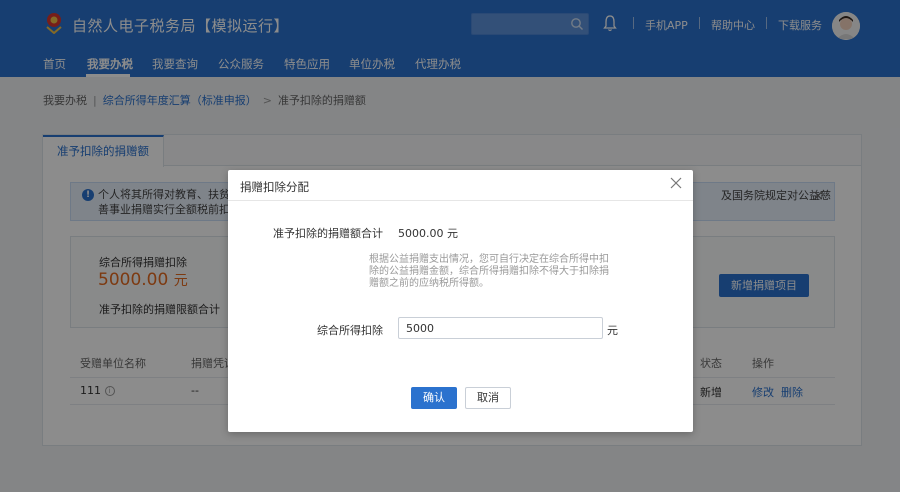 The image size is (900, 492). What do you see at coordinates (612, 330) in the screenshot?
I see `input-unit: 元` at bounding box center [612, 330].